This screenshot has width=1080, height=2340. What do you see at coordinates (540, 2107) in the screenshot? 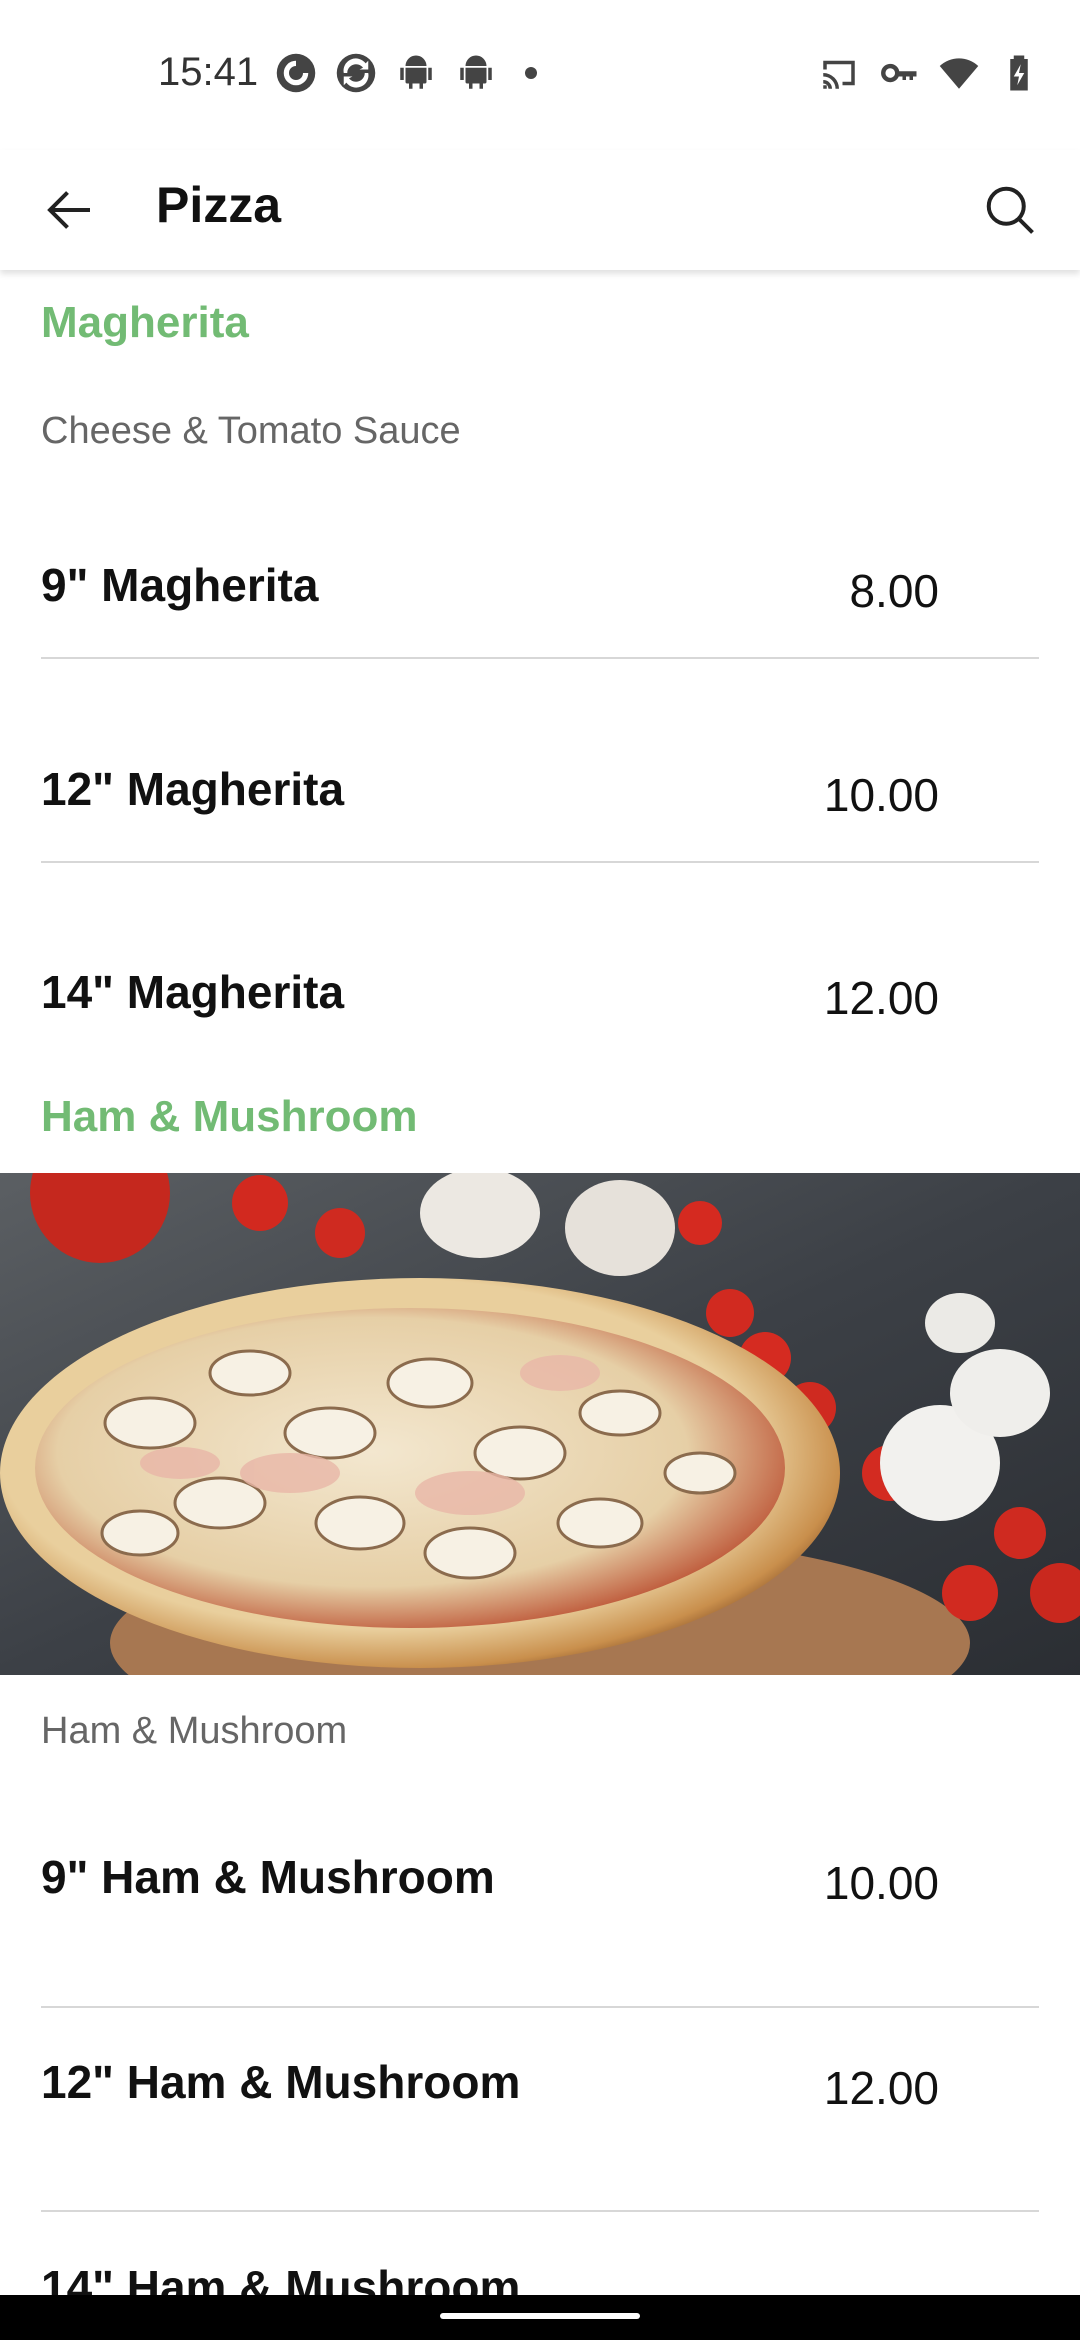
I see `menu-item: 12" Ham & Mushroom 12.00` at bounding box center [540, 2107].